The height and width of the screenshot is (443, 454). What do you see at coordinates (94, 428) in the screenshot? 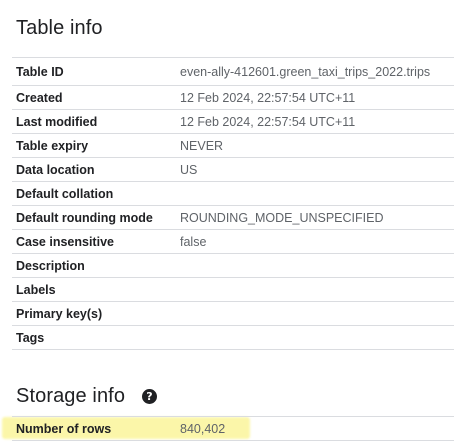
I see `row-label-number-of-rows: Number of rows` at bounding box center [94, 428].